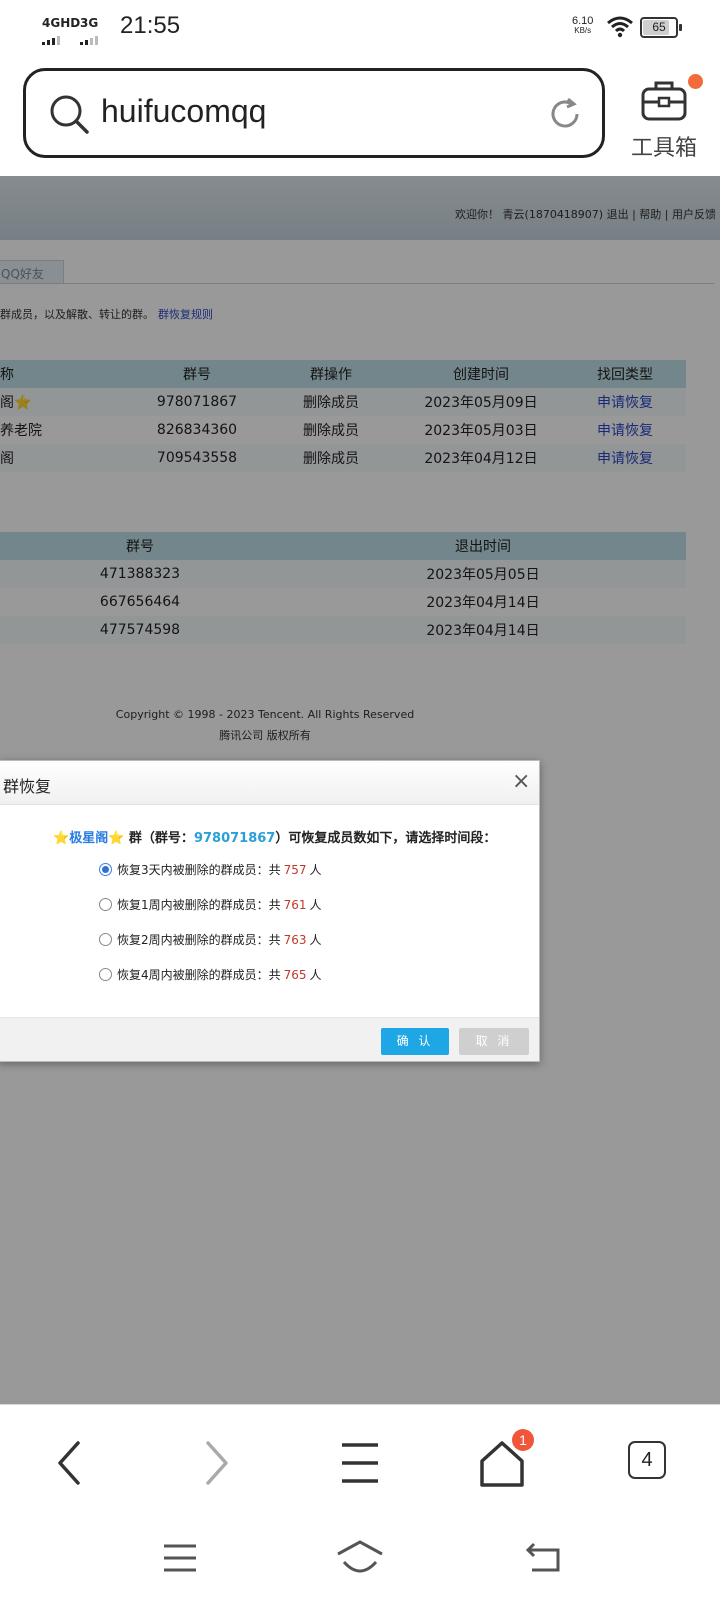 The image size is (720, 1600). I want to click on toolbox-button: 工具箱, so click(666, 119).